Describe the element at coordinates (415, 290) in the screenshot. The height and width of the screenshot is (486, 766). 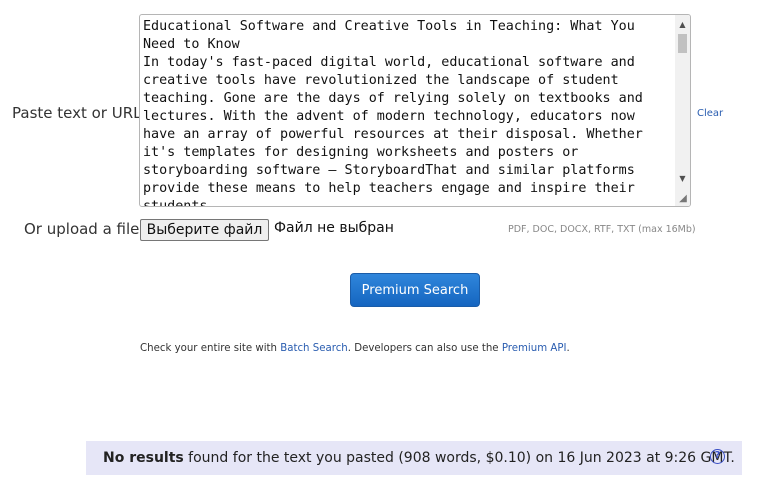
I see `premium-search-button: Premium Search` at that location.